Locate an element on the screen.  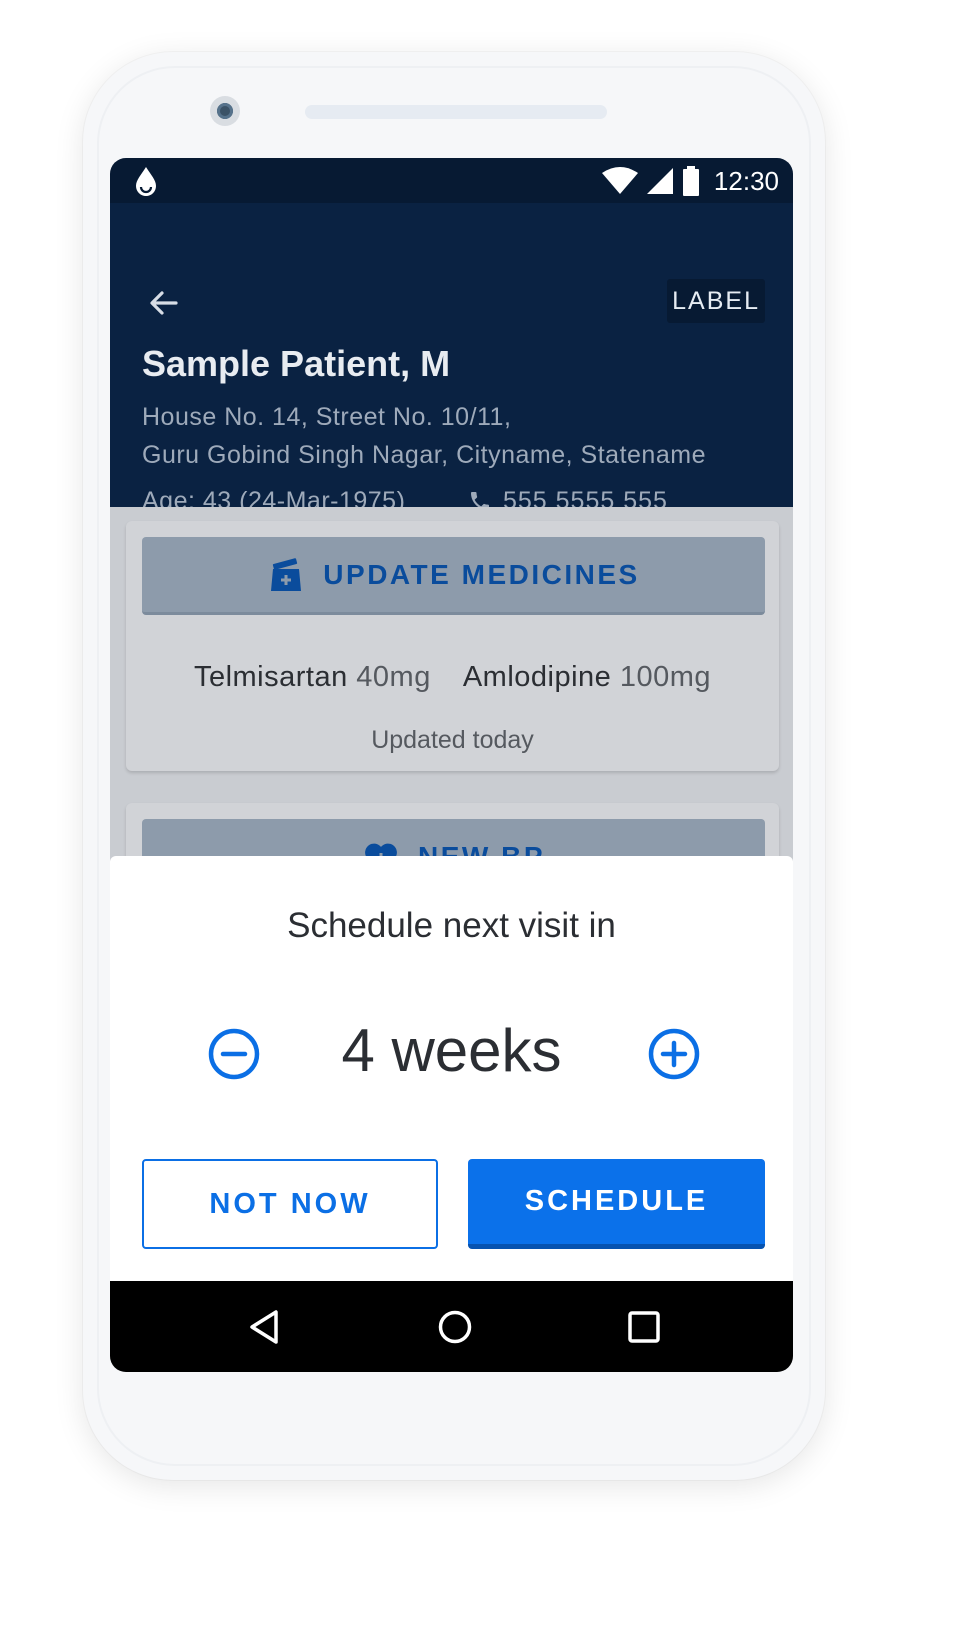
status-time: 12:30 is located at coordinates (746, 180).